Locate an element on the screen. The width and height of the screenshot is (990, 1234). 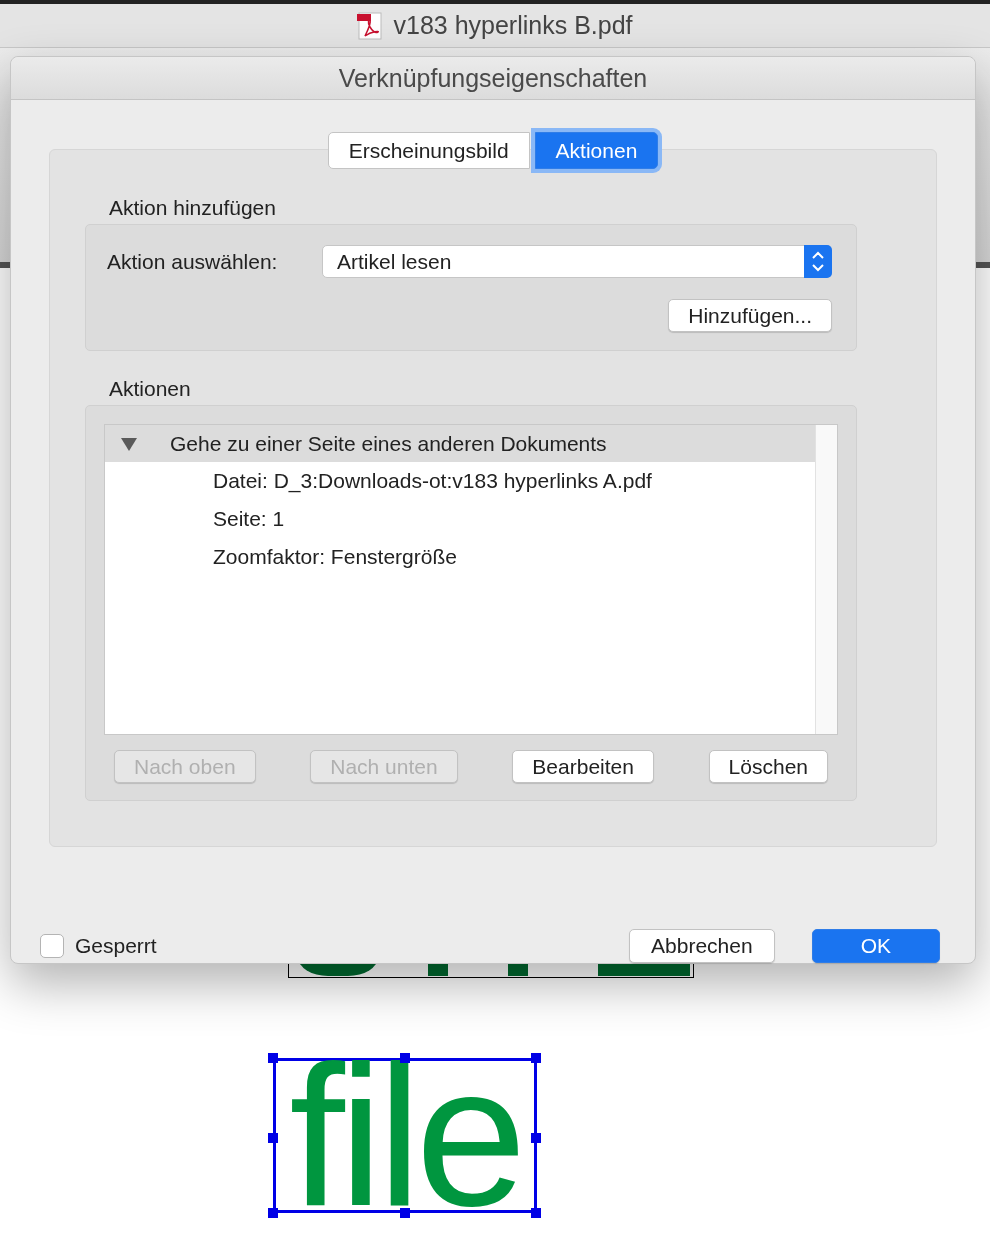
select-label: Aktion auswählen: is located at coordinates (193, 261).